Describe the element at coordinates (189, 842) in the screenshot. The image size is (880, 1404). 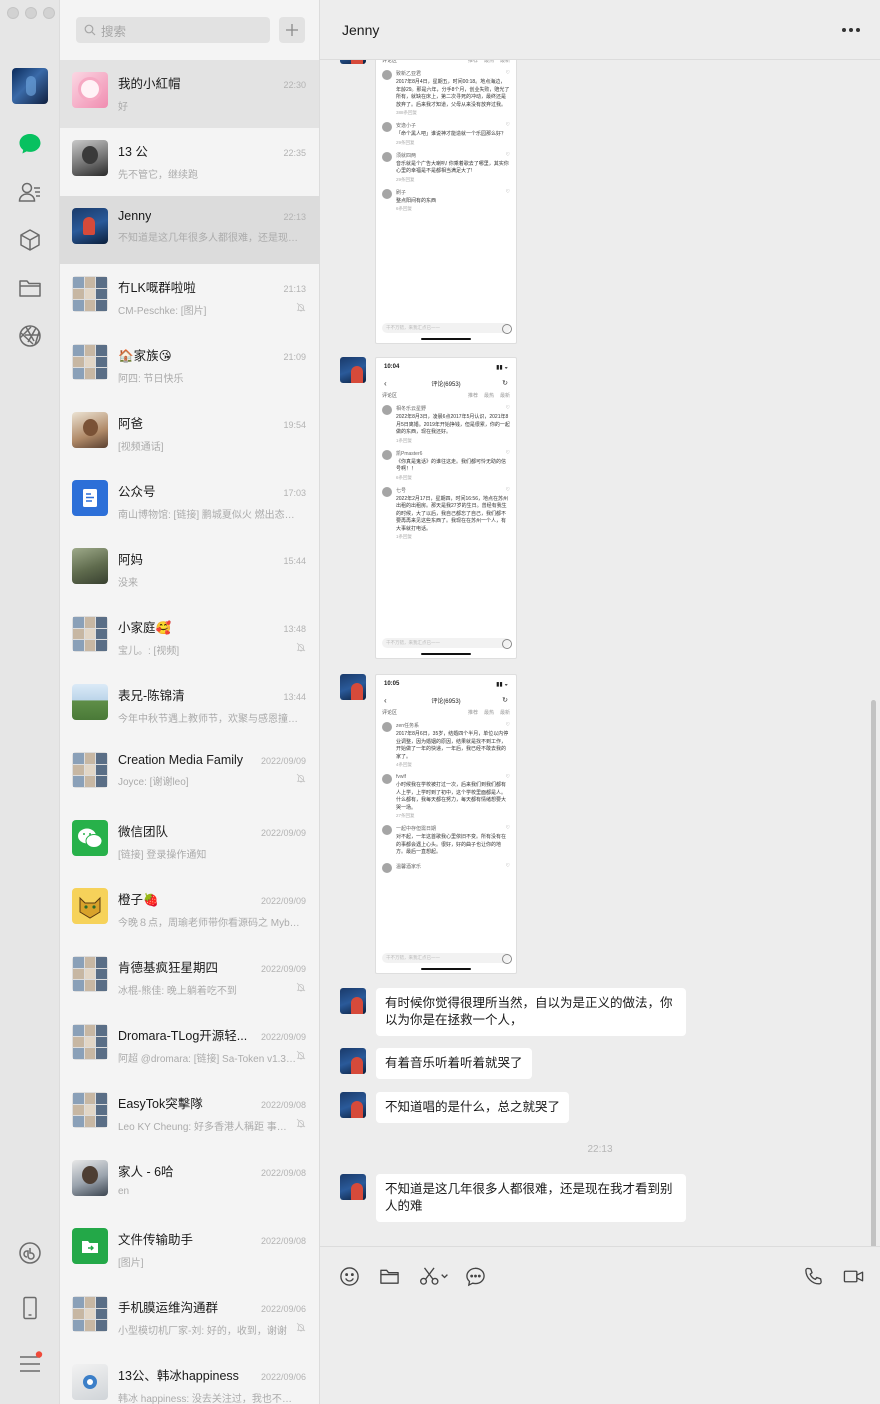
I see `conversation-item: 微信团队 2022/09/09 [链接] 登录操作通知` at that location.